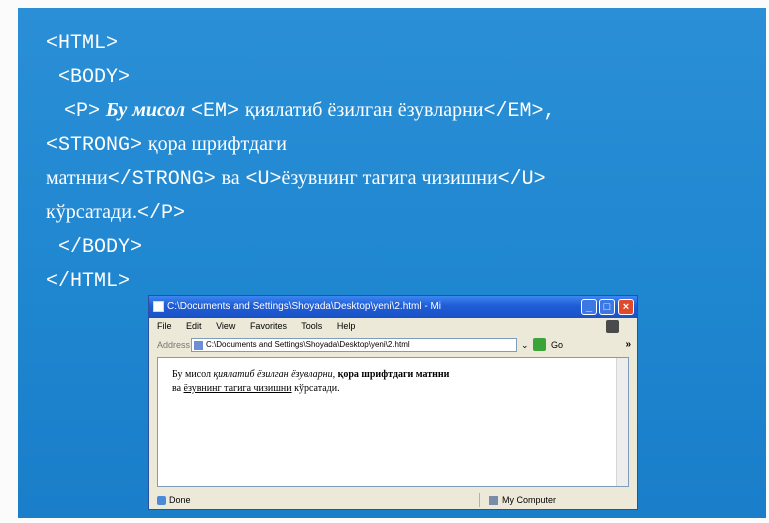 The height and width of the screenshot is (523, 769). What do you see at coordinates (519, 111) in the screenshot?
I see `code-tag: </EM>,` at bounding box center [519, 111].